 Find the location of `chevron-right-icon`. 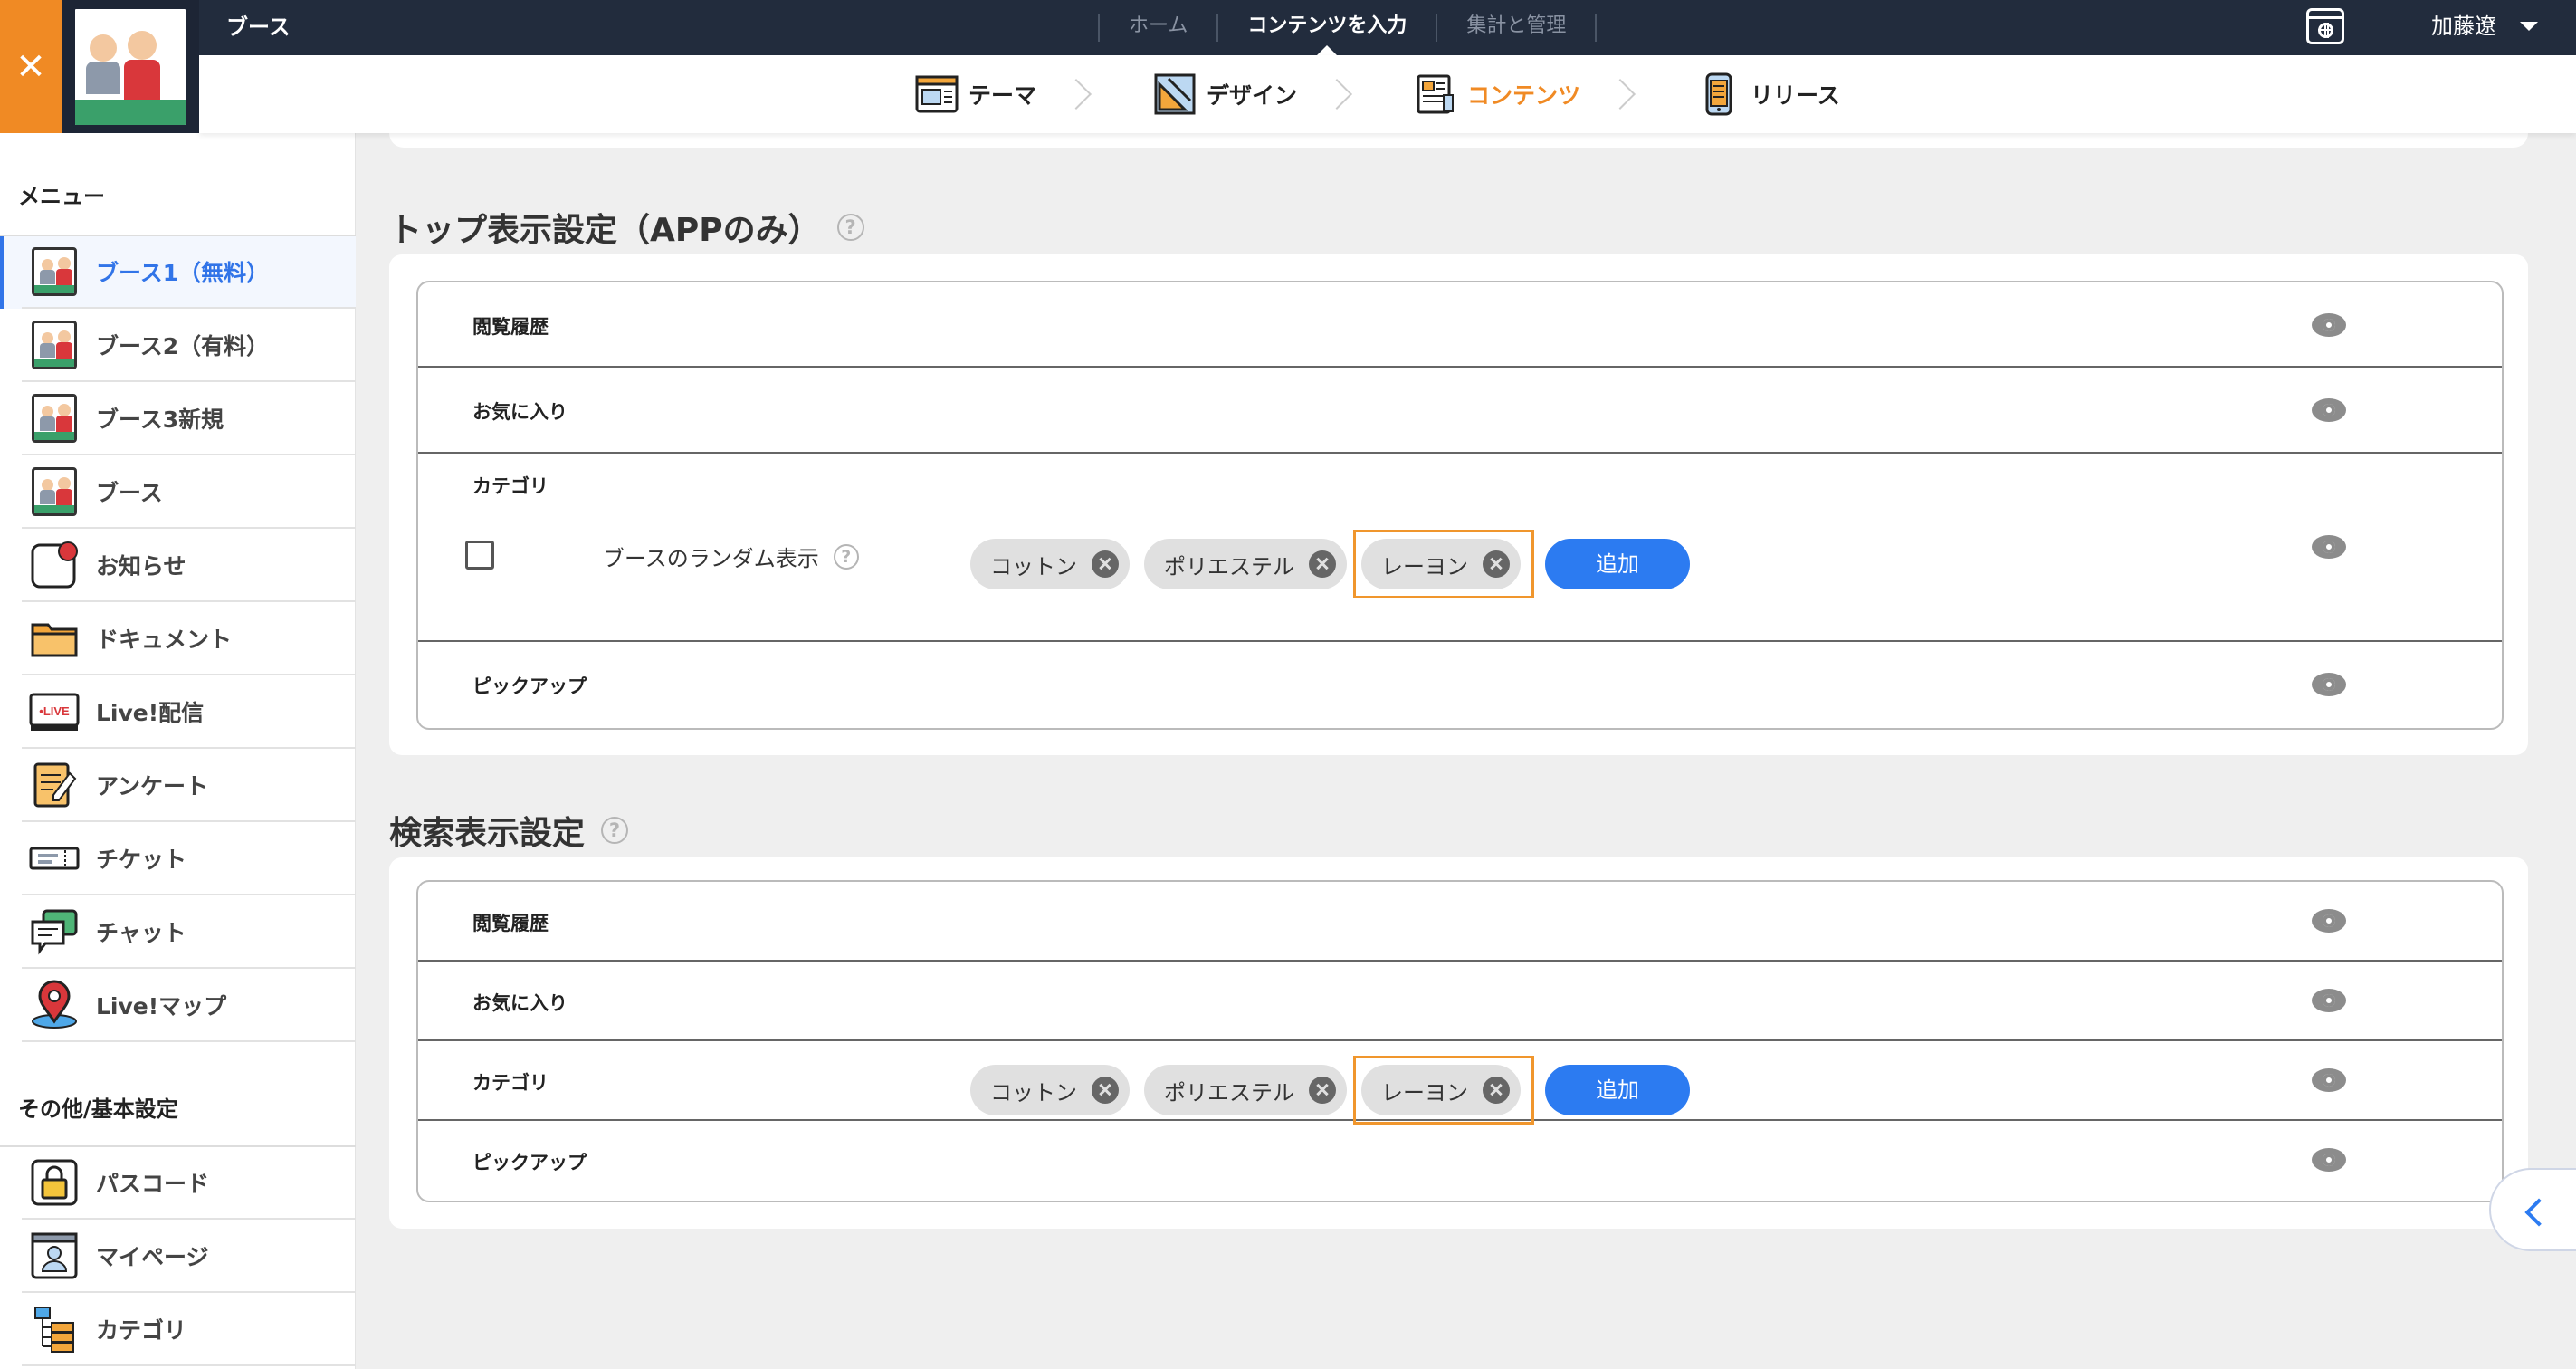

chevron-right-icon is located at coordinates (1347, 94).